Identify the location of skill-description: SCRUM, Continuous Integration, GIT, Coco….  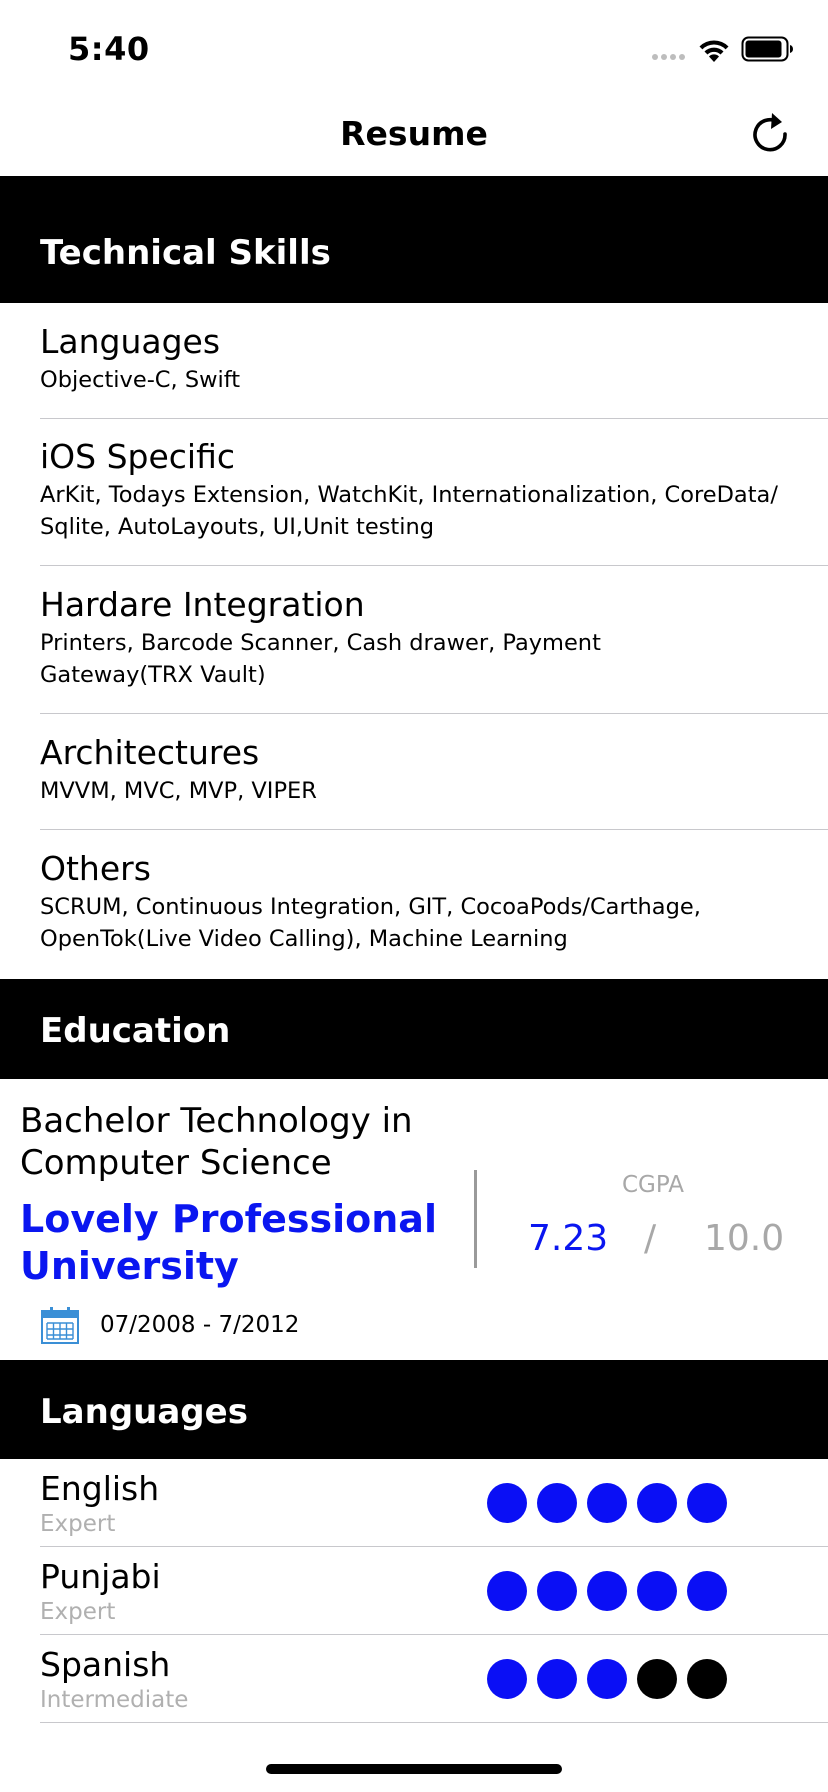
(370, 923).